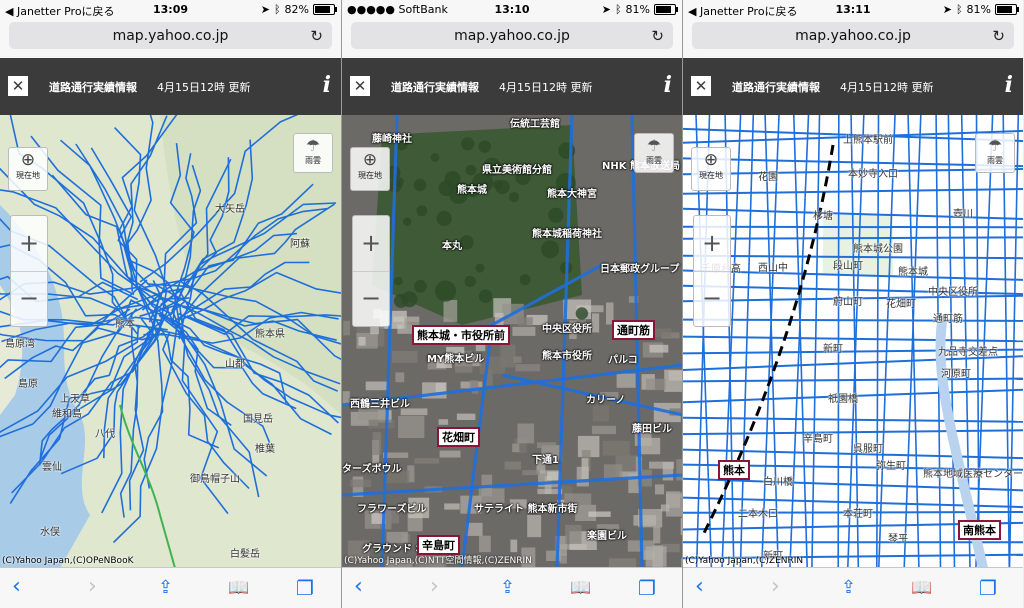 The width and height of the screenshot is (1024, 608). What do you see at coordinates (456, 359) in the screenshot?
I see `map-label: MY熊本ビル` at bounding box center [456, 359].